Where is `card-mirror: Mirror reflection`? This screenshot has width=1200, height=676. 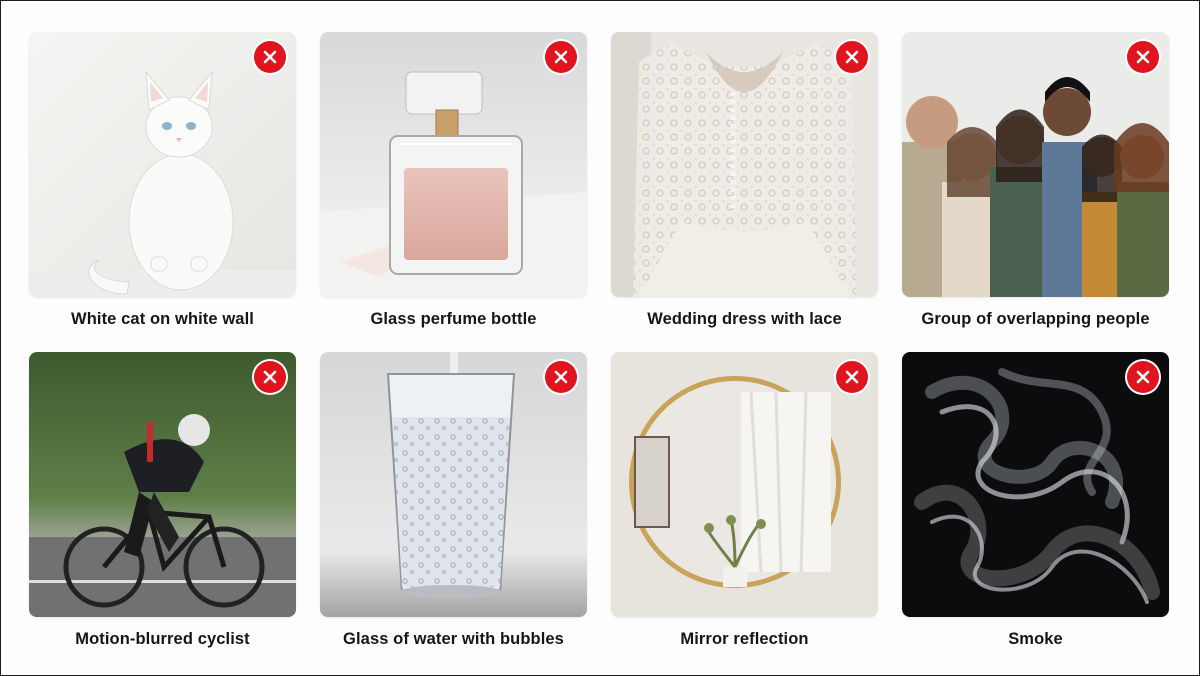 card-mirror: Mirror reflection is located at coordinates (744, 512).